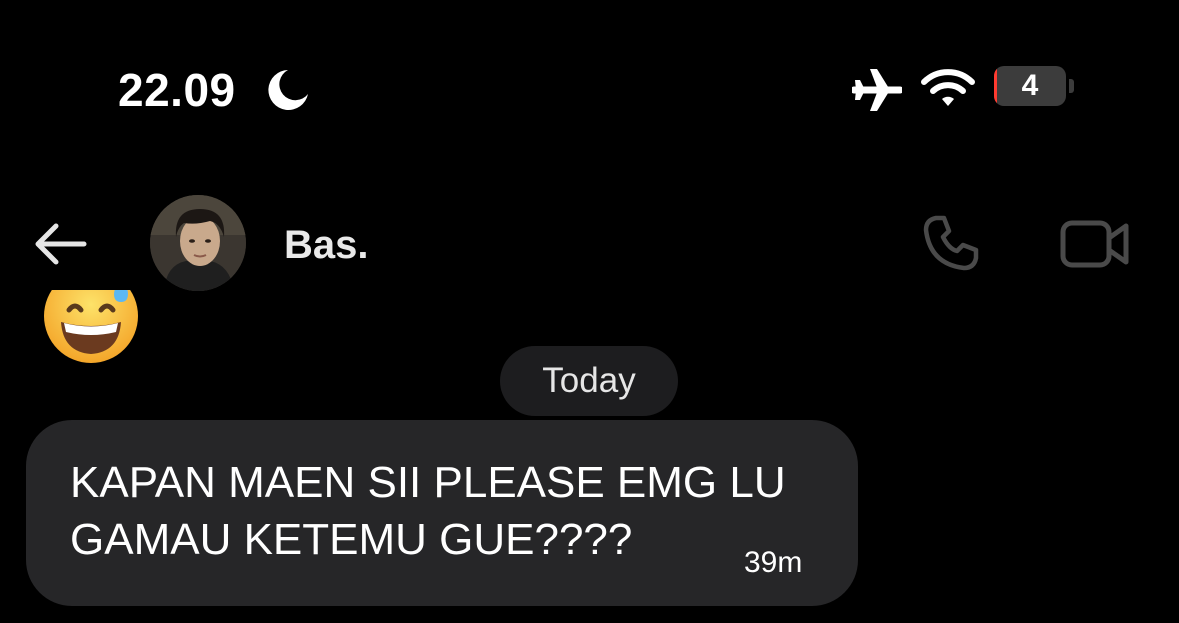  What do you see at coordinates (589, 381) in the screenshot?
I see `date-separator: Today` at bounding box center [589, 381].